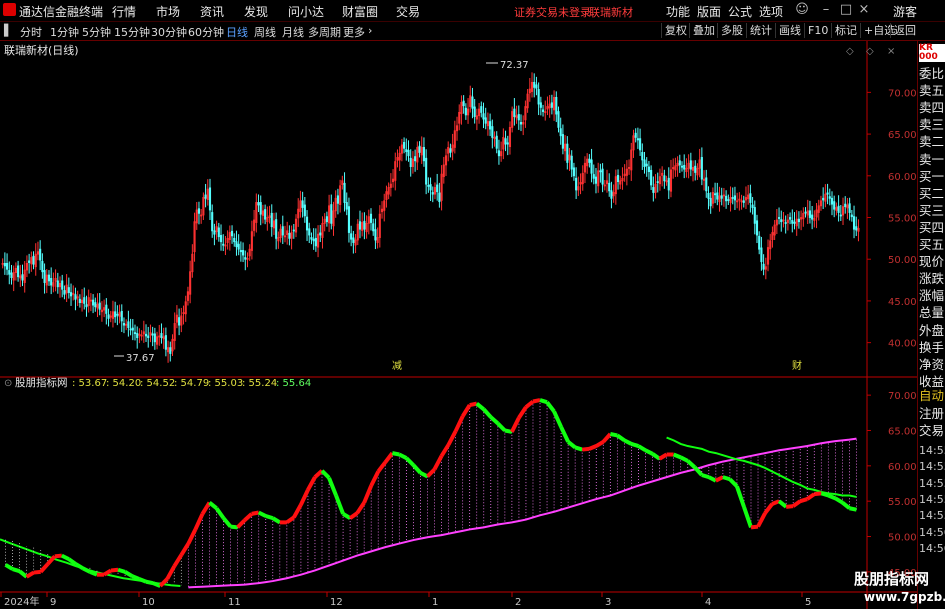  I want to click on menu-item-trade: 交易, so click(408, 11).